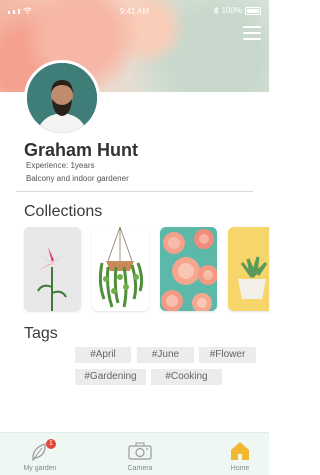 This screenshot has width=320, height=475. What do you see at coordinates (134, 10) in the screenshot?
I see `status-bar: 9:41 AM 100%` at bounding box center [134, 10].